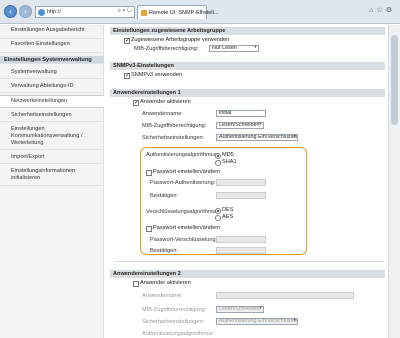 The height and width of the screenshot is (338, 400). What do you see at coordinates (52, 33) in the screenshot?
I see `sidebar-item-report: Einstellungen Ausgabebericht` at bounding box center [52, 33].